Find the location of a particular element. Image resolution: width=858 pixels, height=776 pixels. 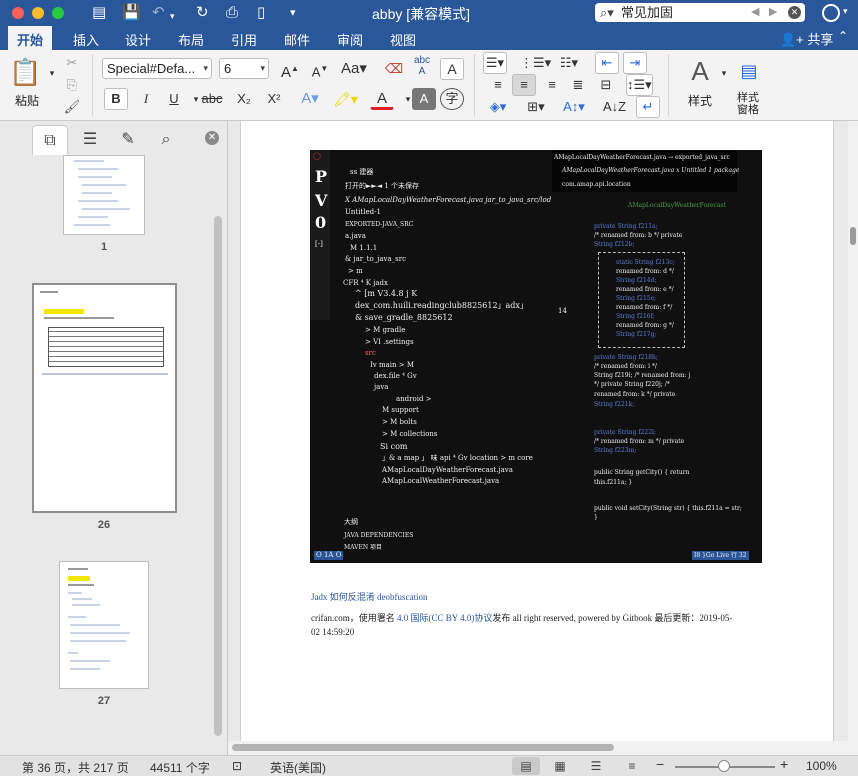

horizontal-scrollbar is located at coordinates (543, 748).